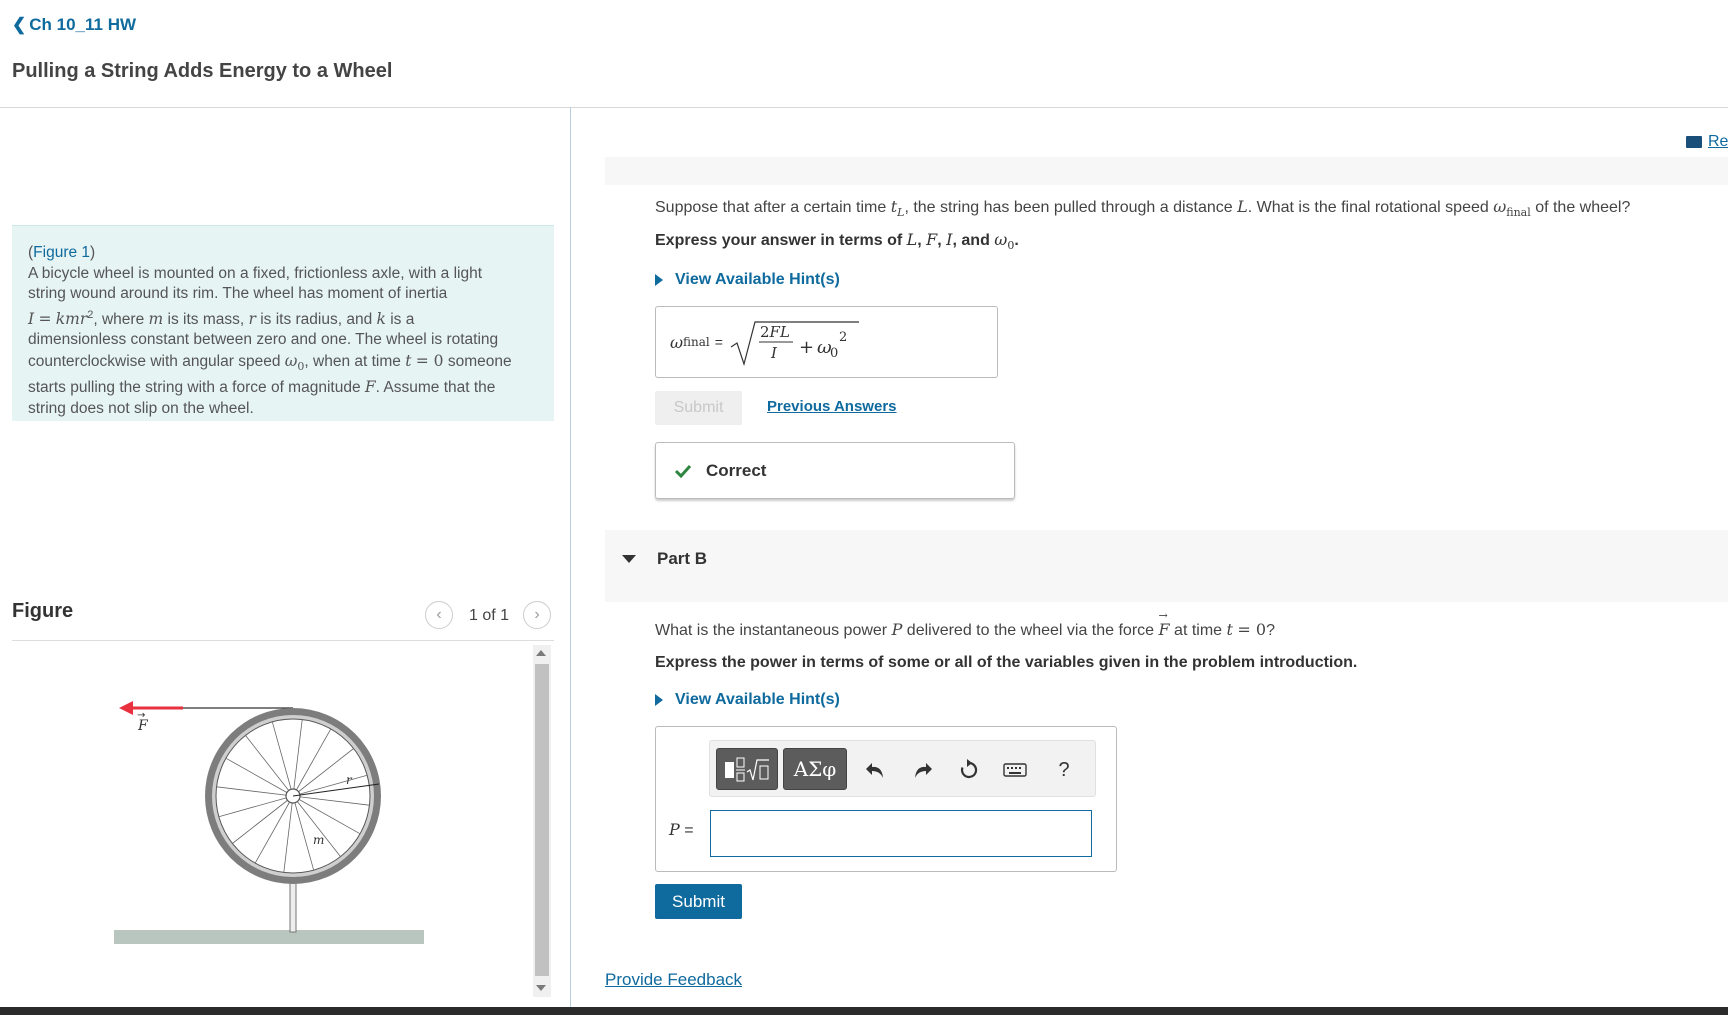  Describe the element at coordinates (832, 406) in the screenshot. I see `previous-answers-link: Previous Answers` at that location.